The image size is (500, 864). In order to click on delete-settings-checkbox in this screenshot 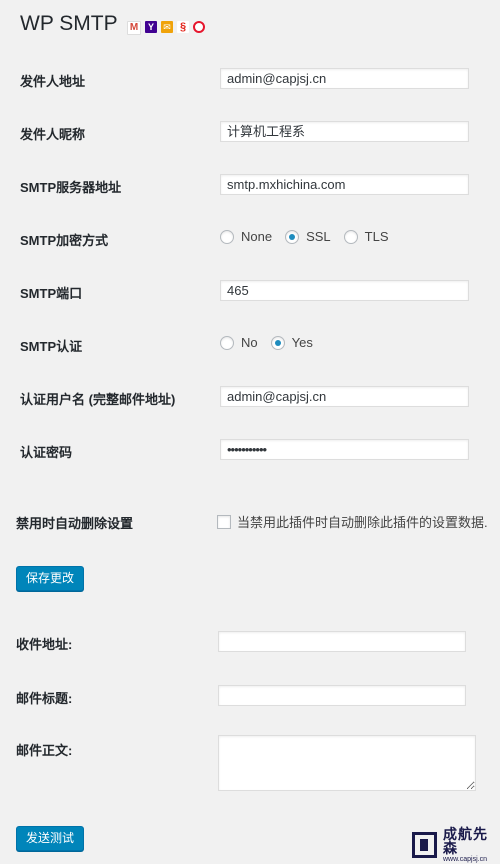, I will do `click(224, 521)`.